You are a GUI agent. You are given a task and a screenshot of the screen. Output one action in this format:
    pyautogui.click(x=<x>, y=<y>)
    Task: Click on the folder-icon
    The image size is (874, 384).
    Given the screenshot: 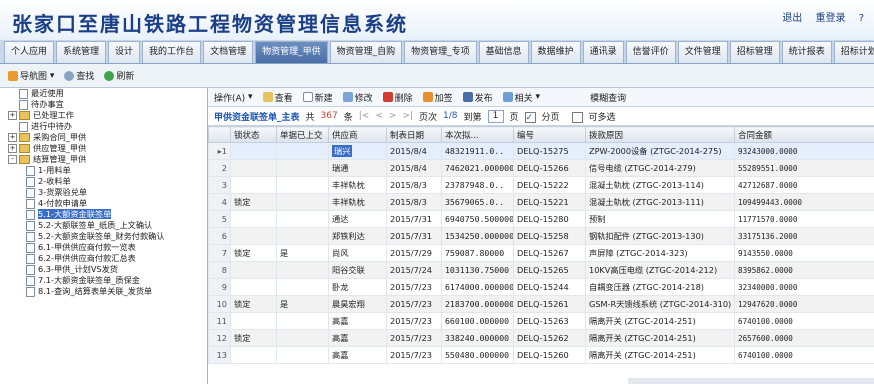 What is the action you would take?
    pyautogui.click(x=24, y=115)
    